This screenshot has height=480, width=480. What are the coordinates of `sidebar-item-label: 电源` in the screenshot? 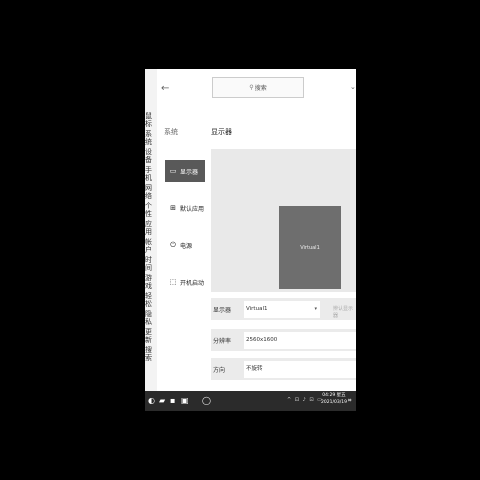 It's located at (186, 246).